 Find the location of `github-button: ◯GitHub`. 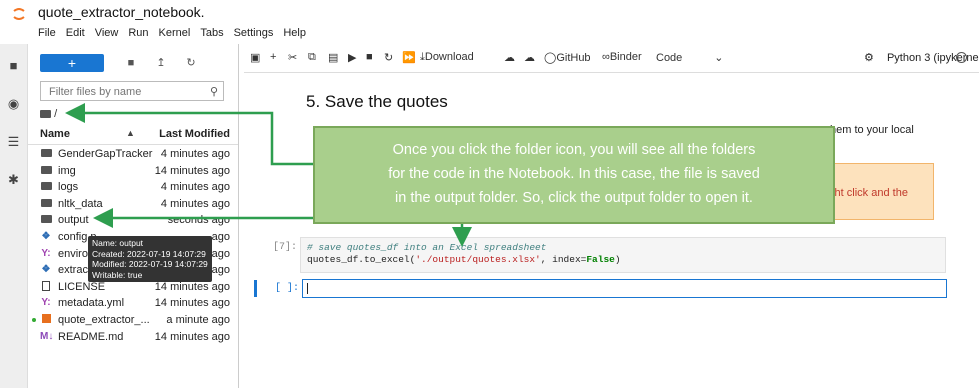

github-button: ◯GitHub is located at coordinates (567, 57).